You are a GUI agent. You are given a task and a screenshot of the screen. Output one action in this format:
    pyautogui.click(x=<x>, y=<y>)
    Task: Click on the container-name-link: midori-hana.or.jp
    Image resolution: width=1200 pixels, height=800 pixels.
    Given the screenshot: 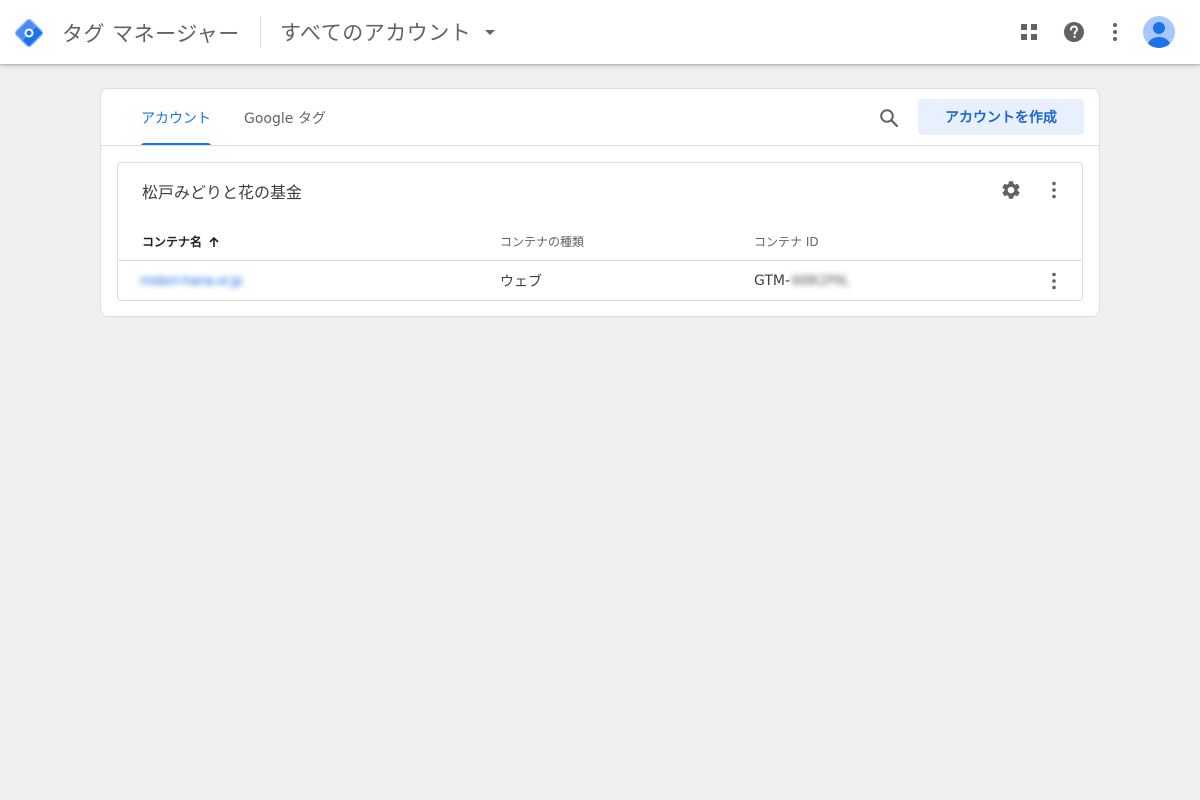 What is the action you would take?
    pyautogui.click(x=191, y=281)
    